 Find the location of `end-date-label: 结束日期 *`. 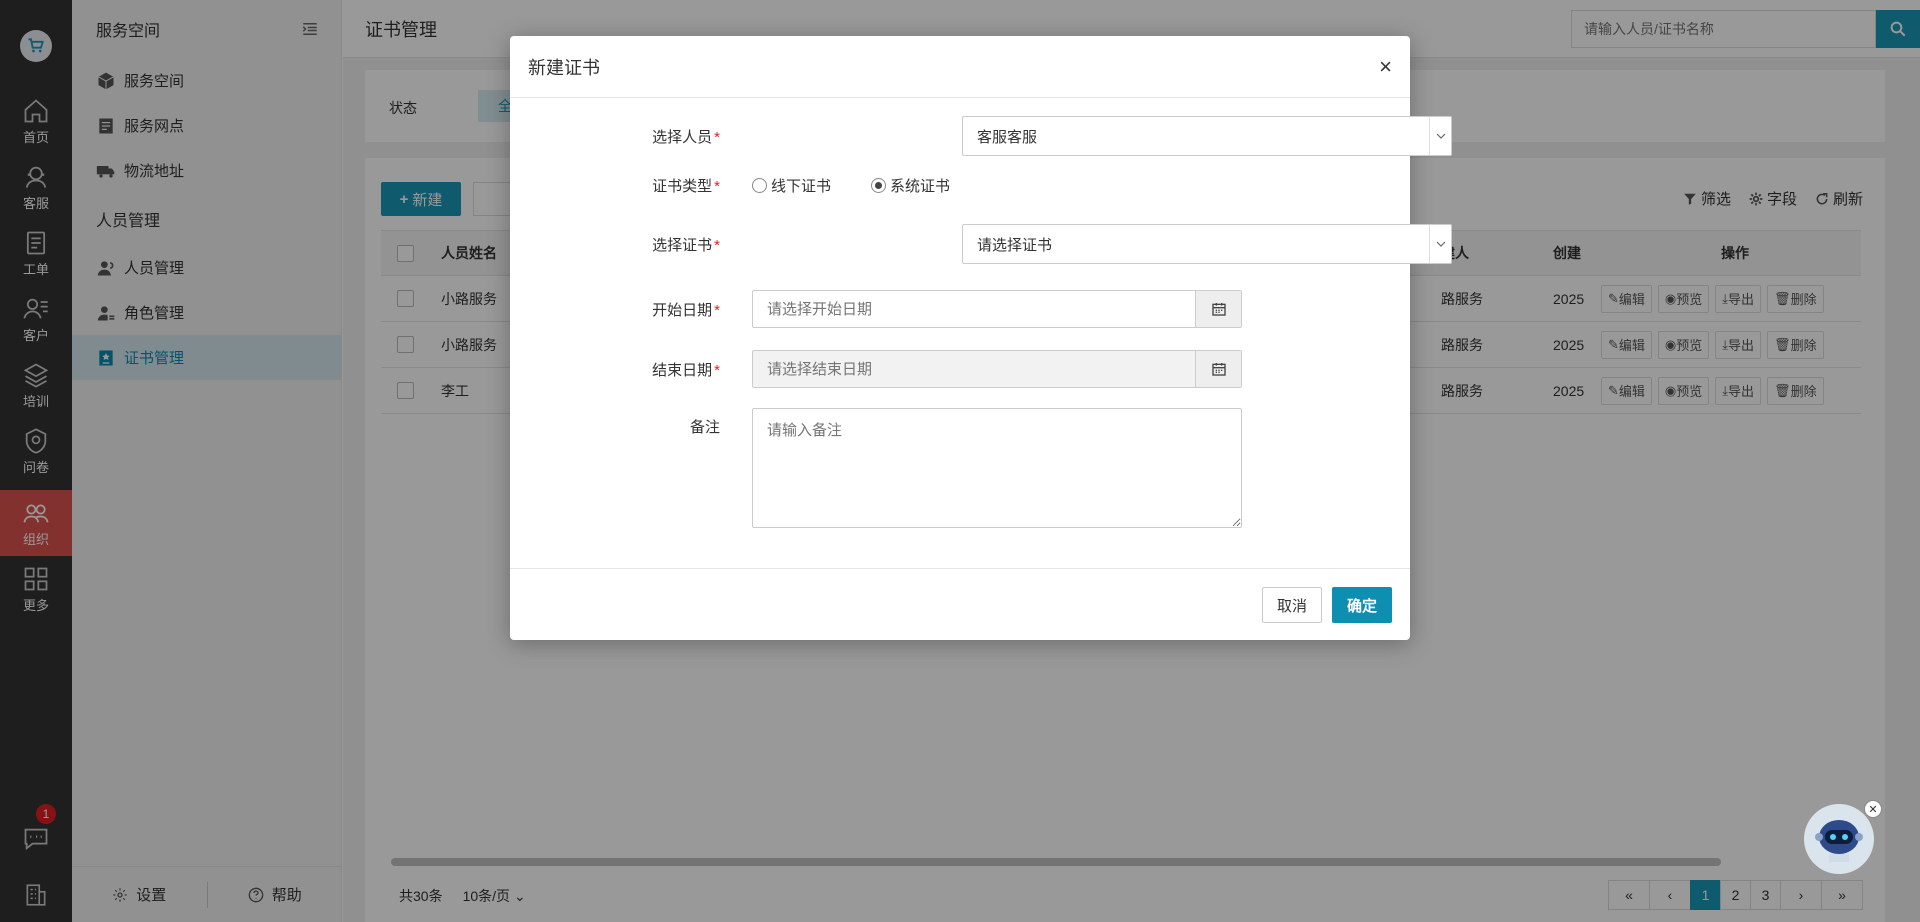

end-date-label: 结束日期 * is located at coordinates (615, 369).